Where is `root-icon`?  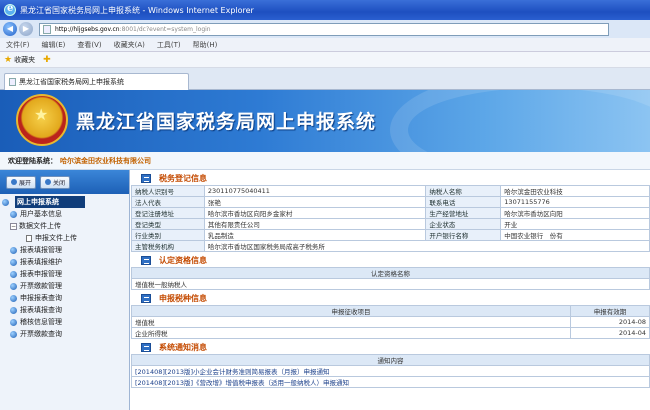 root-icon is located at coordinates (5, 202).